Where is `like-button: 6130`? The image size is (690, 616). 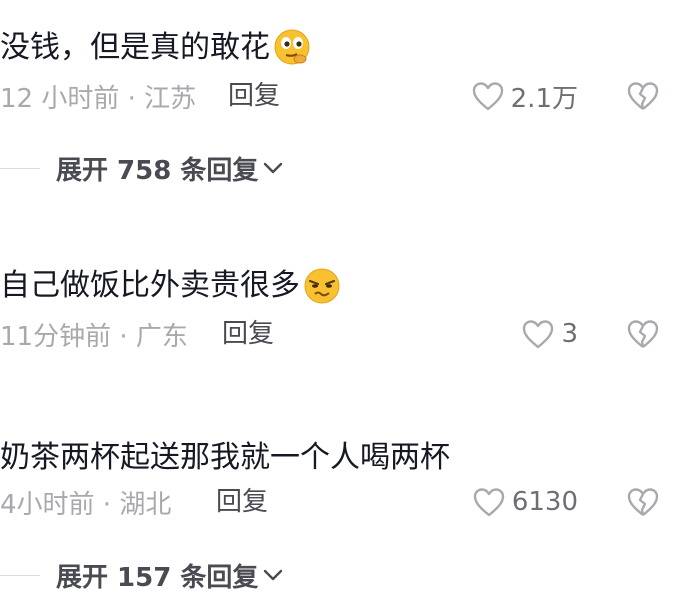 like-button: 6130 is located at coordinates (525, 502).